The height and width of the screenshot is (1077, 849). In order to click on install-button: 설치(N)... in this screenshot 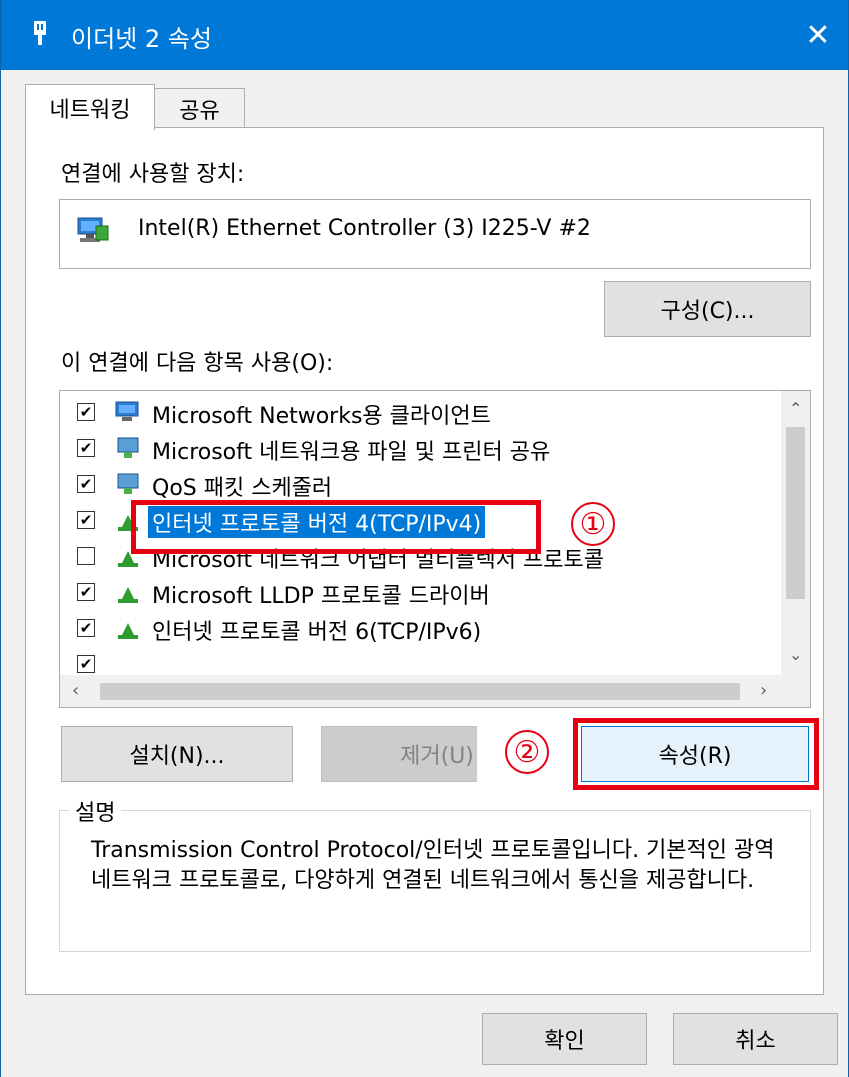, I will do `click(177, 754)`.